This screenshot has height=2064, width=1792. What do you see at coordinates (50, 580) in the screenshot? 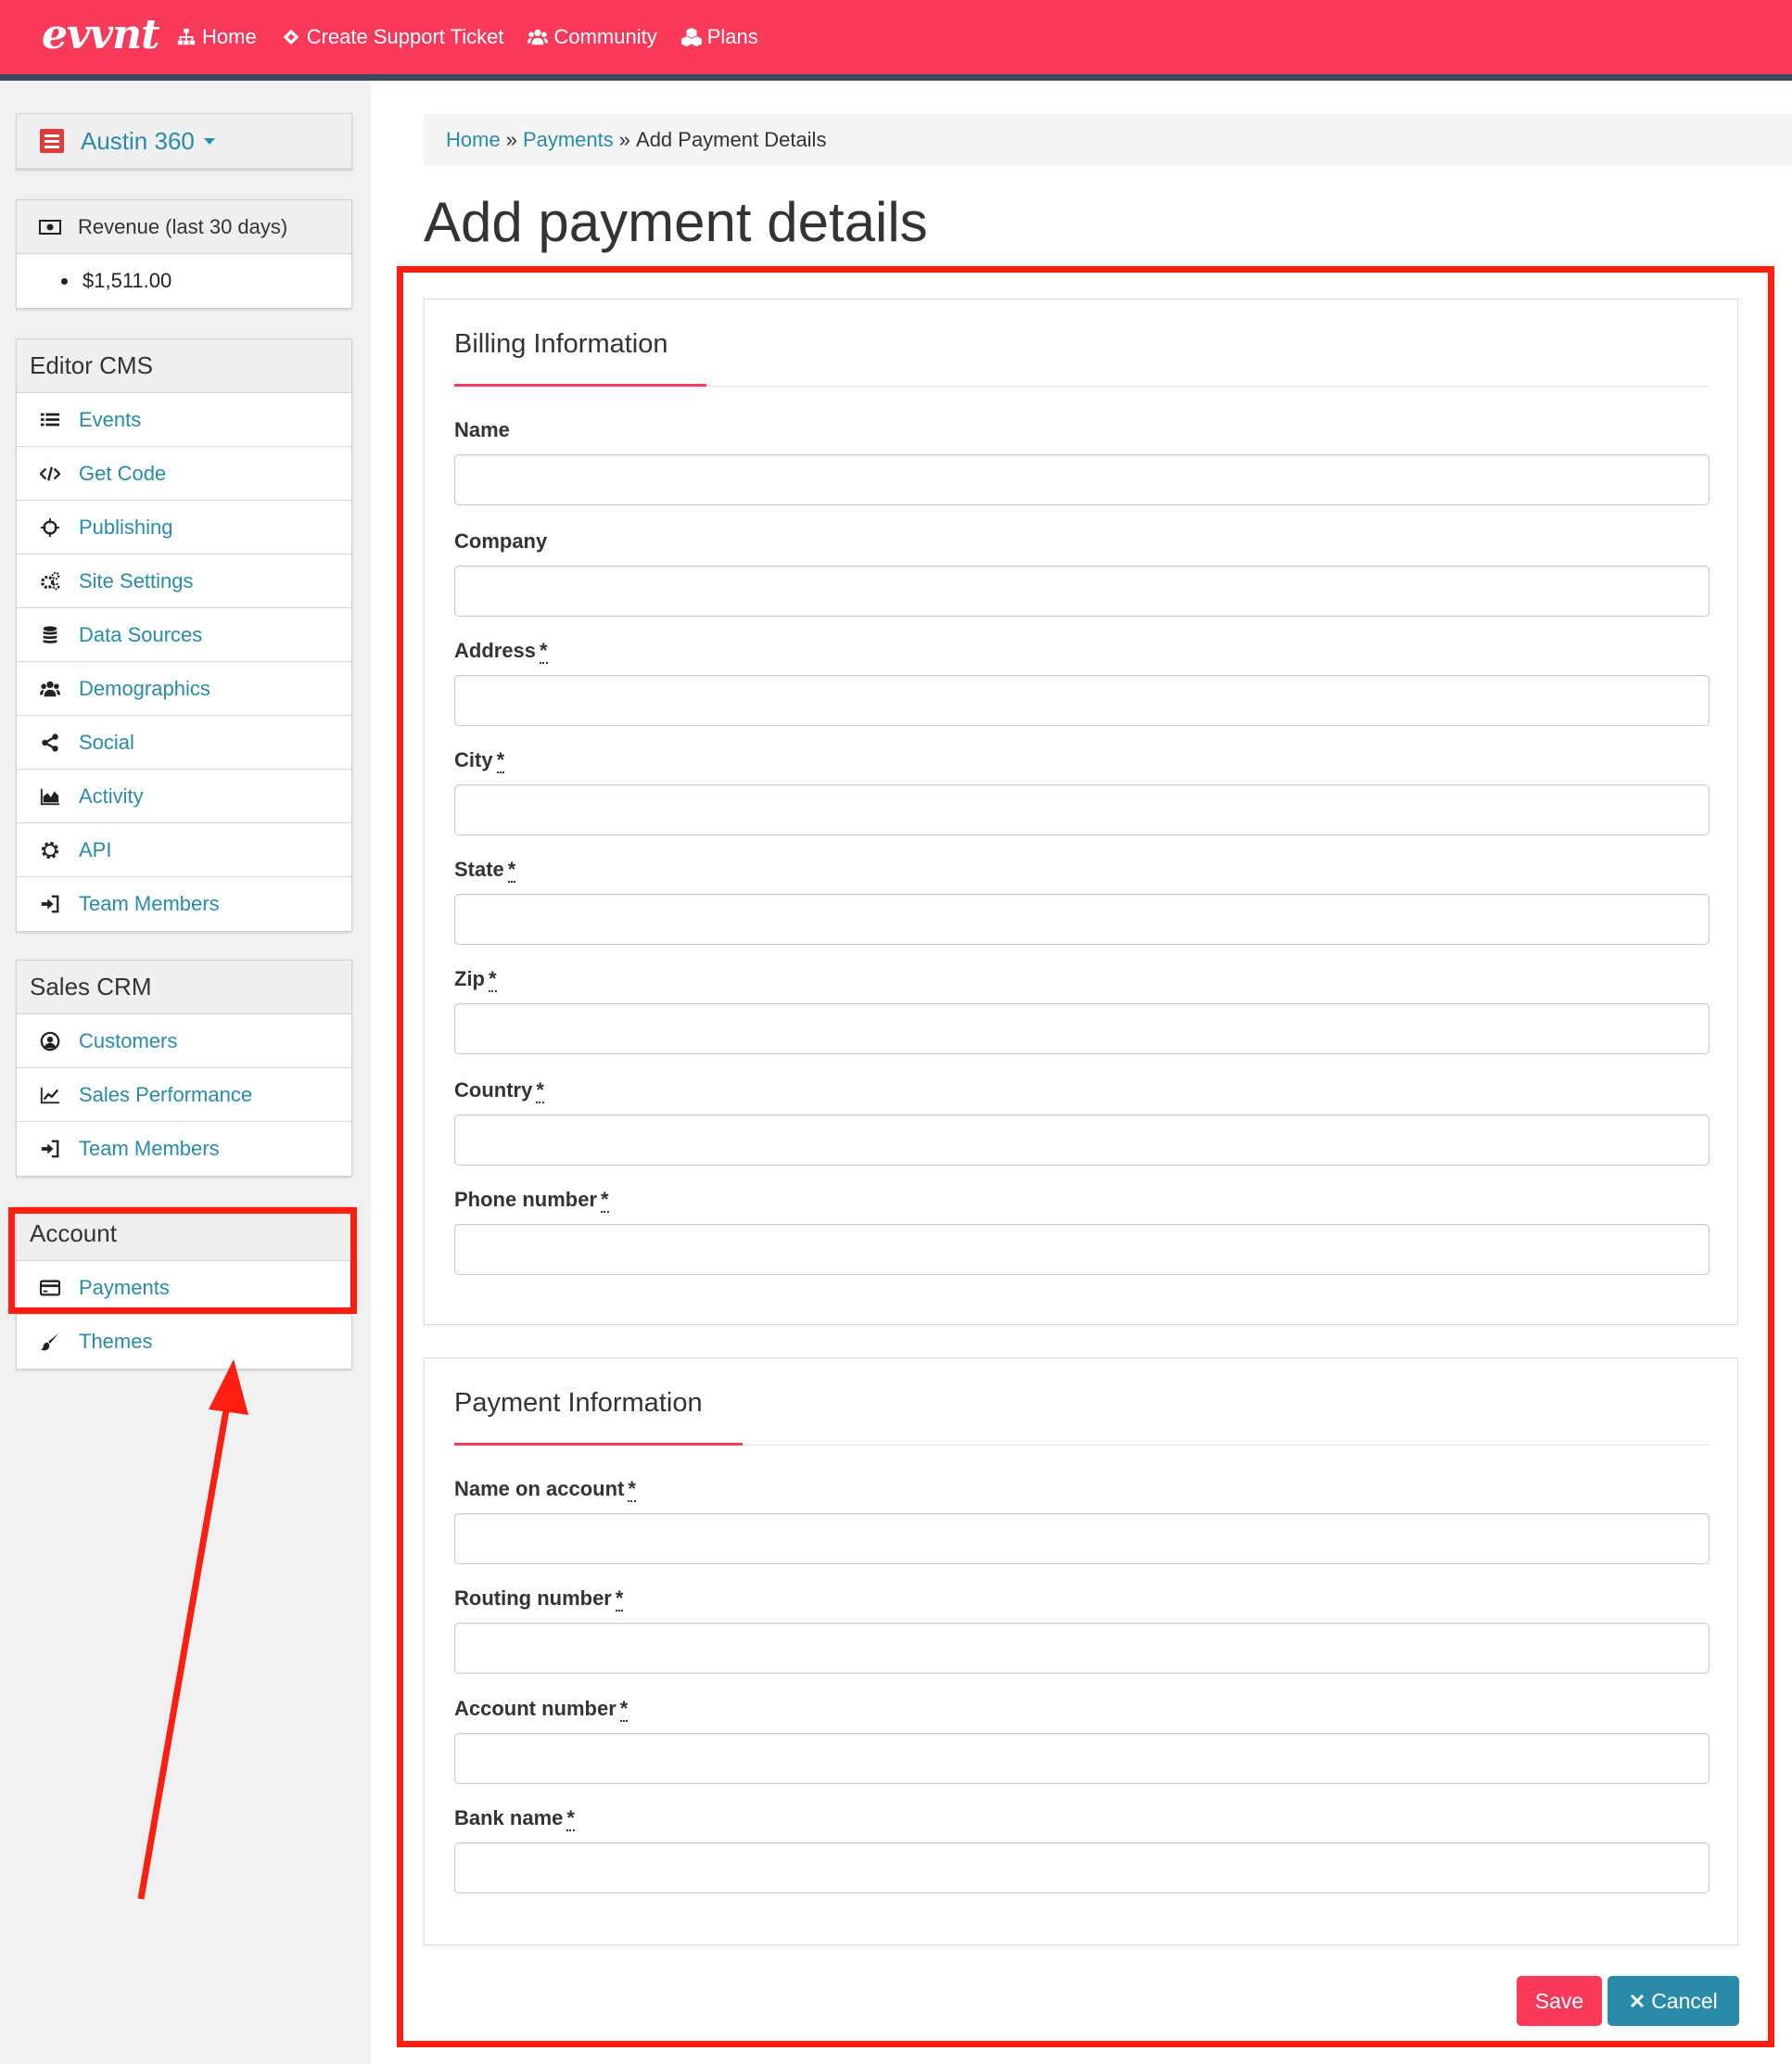
I see `cogs-icon` at bounding box center [50, 580].